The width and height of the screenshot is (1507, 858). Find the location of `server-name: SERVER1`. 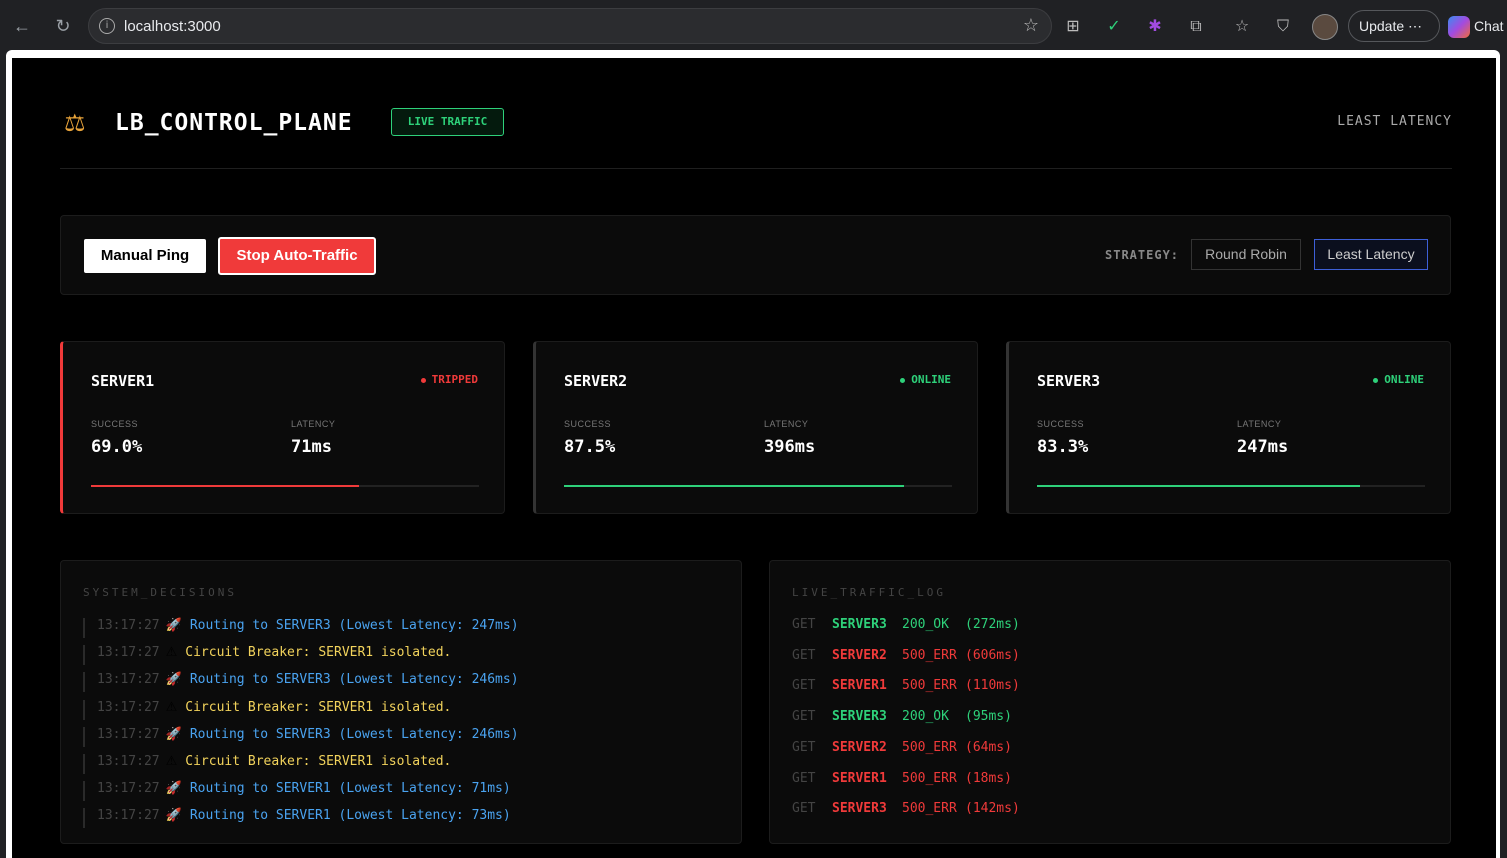

server-name: SERVER1 is located at coordinates (123, 381).